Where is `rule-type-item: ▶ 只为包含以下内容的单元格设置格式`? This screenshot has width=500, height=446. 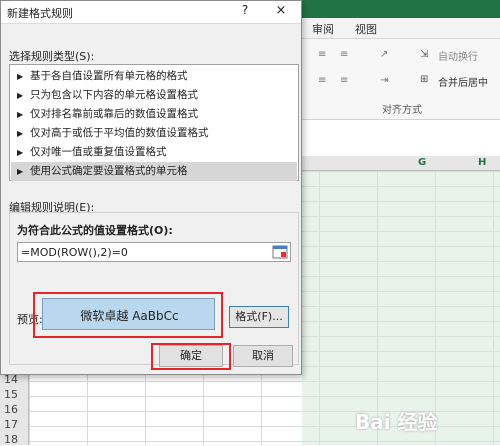
rule-type-item: ▶ 只为包含以下内容的单元格设置格式 is located at coordinates (154, 95).